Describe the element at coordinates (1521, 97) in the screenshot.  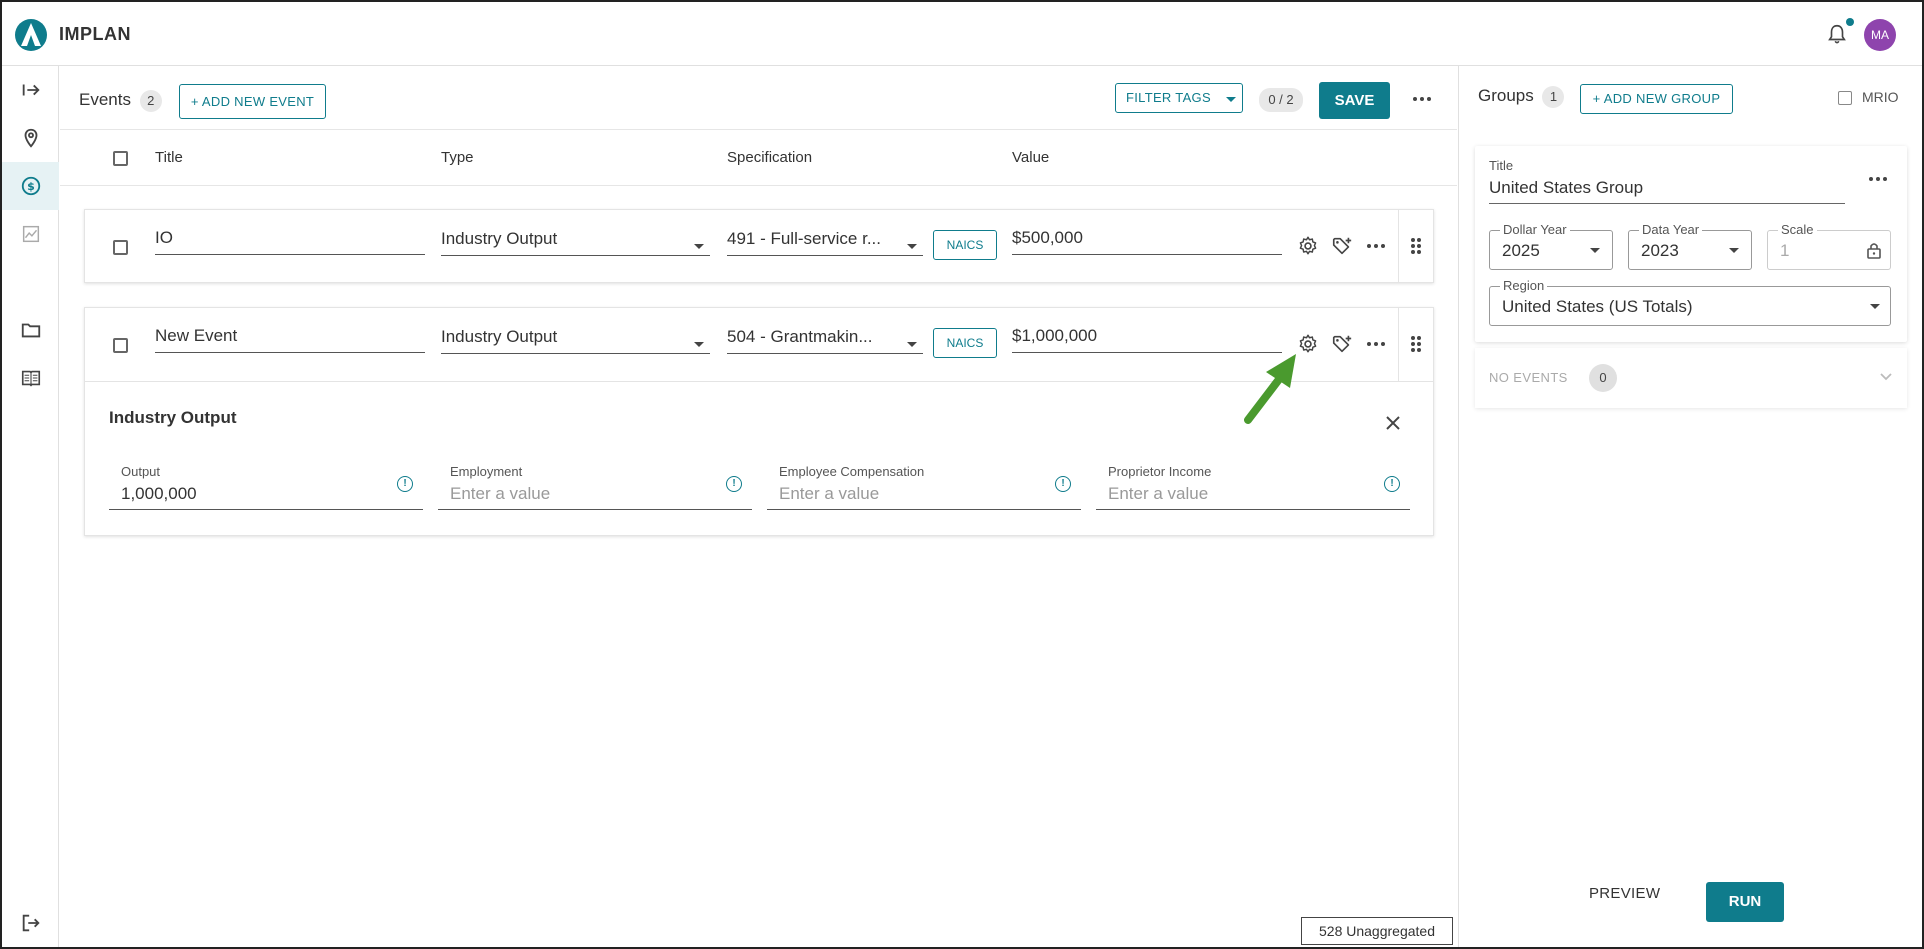
I see `groups-title: Groups 1` at that location.